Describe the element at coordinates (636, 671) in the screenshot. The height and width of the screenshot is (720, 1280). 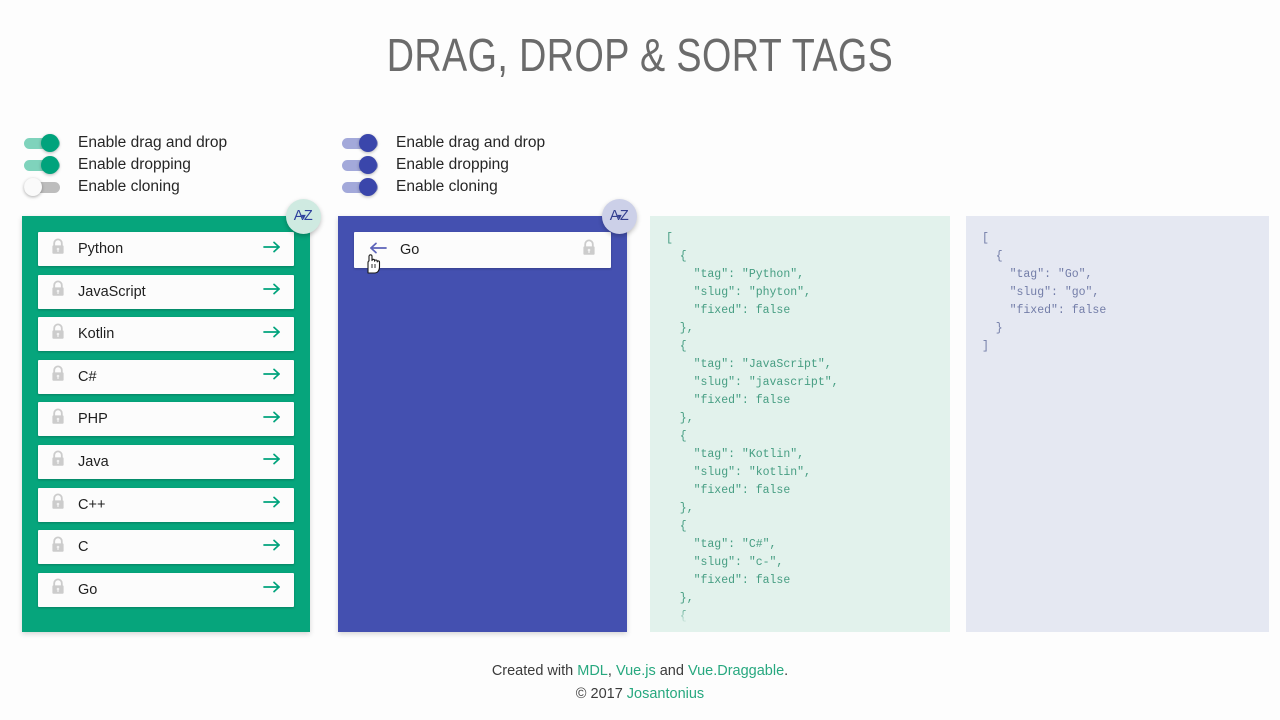
I see `link-vuejs: Vue.js` at that location.